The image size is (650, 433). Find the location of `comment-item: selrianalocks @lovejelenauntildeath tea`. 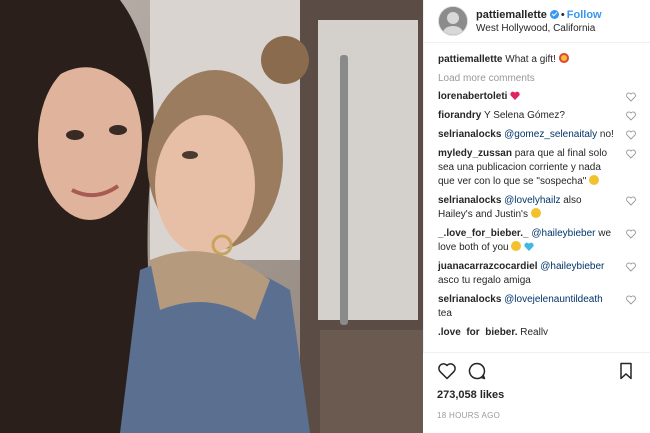

comment-item: selrianalocks @lovejelenauntildeath tea is located at coordinates (537, 307).